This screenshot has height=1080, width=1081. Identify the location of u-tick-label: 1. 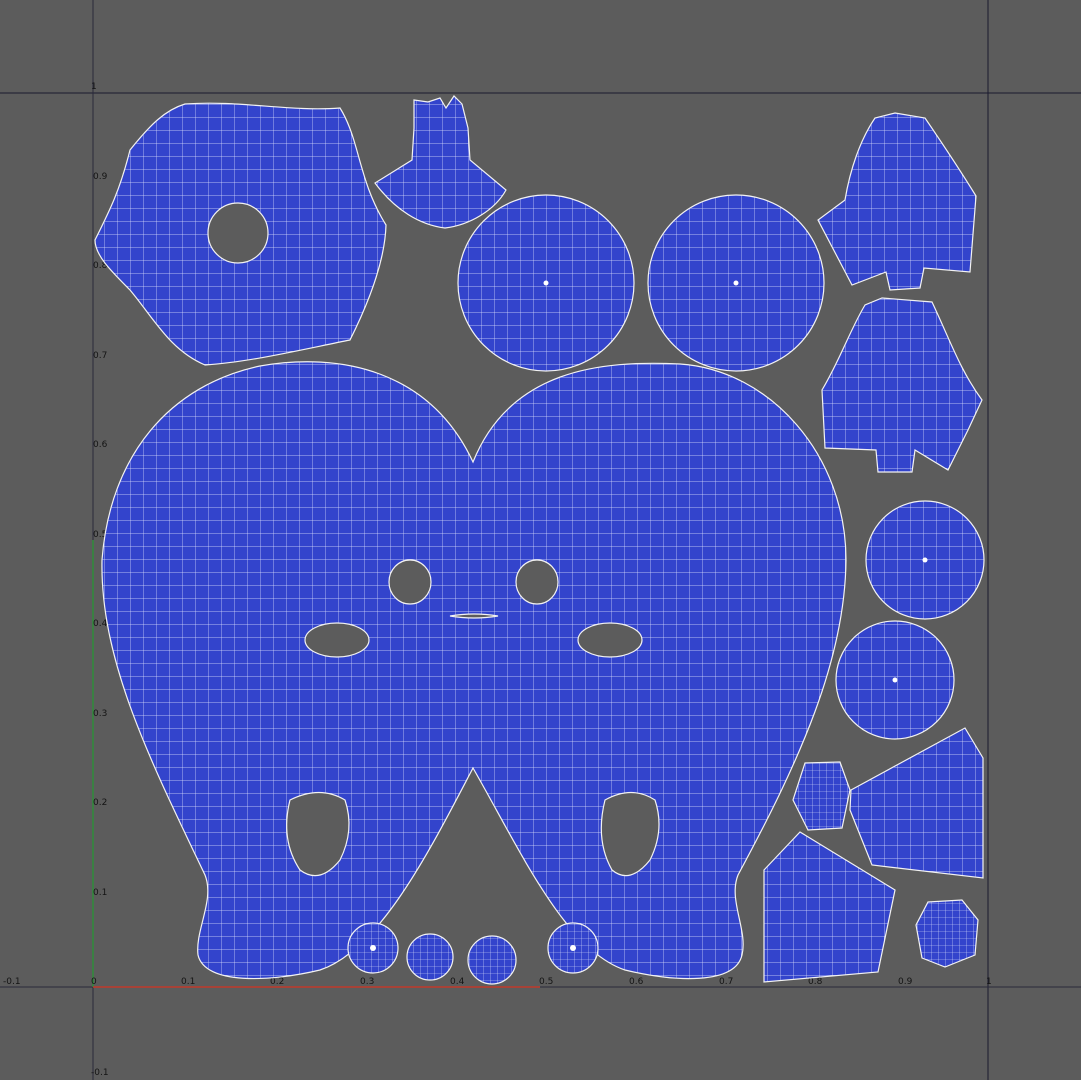
(989, 982).